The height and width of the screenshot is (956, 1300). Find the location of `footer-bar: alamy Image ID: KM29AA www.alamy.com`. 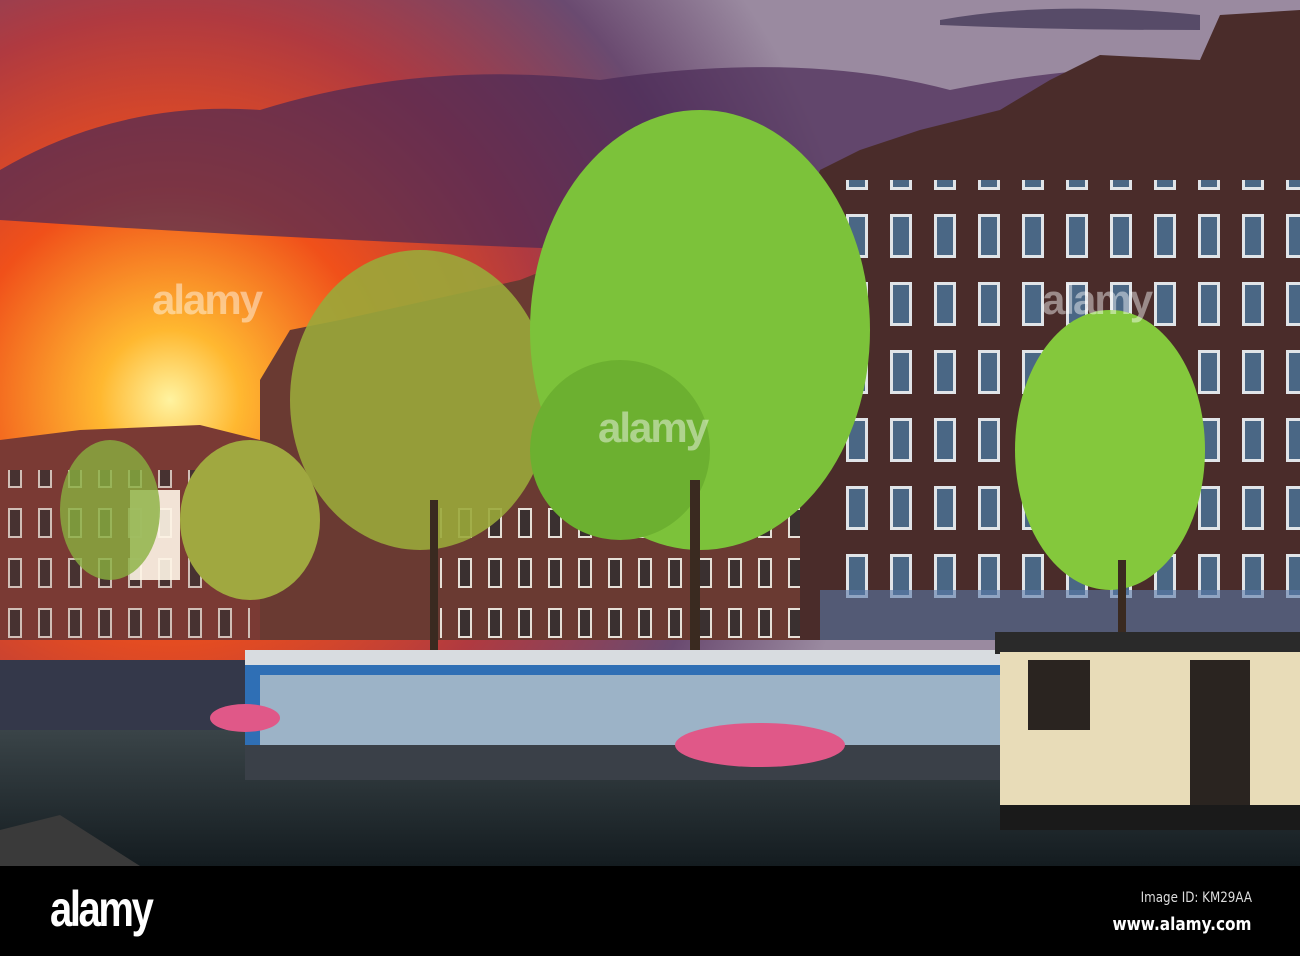

footer-bar: alamy Image ID: KM29AA www.alamy.com is located at coordinates (650, 911).